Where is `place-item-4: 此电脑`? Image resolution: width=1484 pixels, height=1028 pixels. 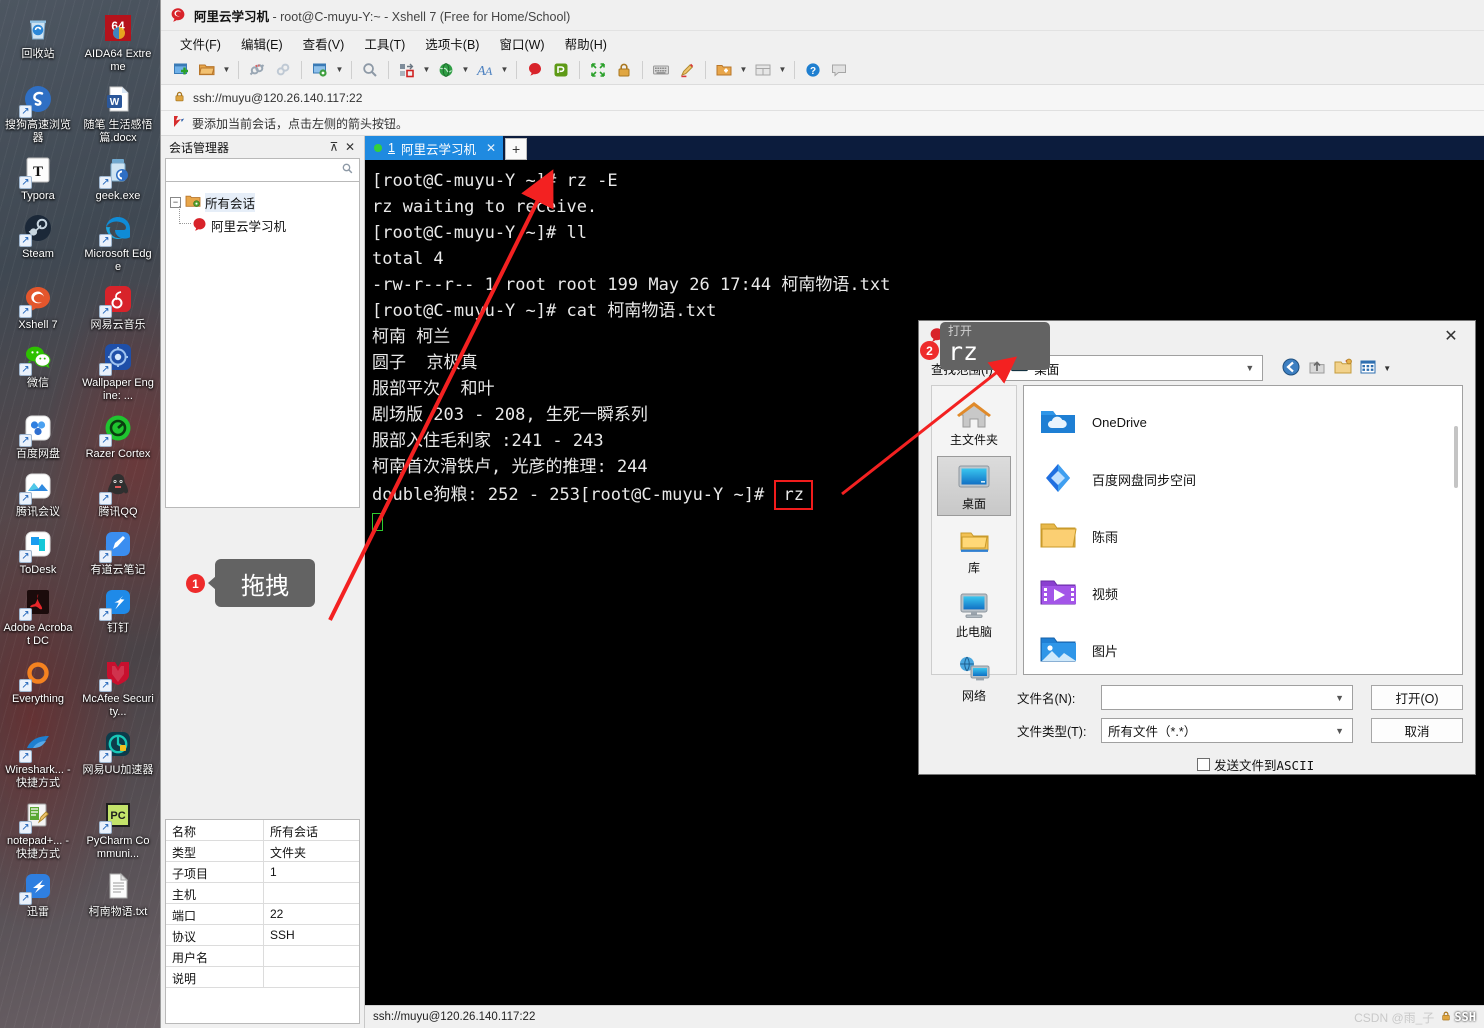
place-item-4: 此电脑 is located at coordinates (974, 614).